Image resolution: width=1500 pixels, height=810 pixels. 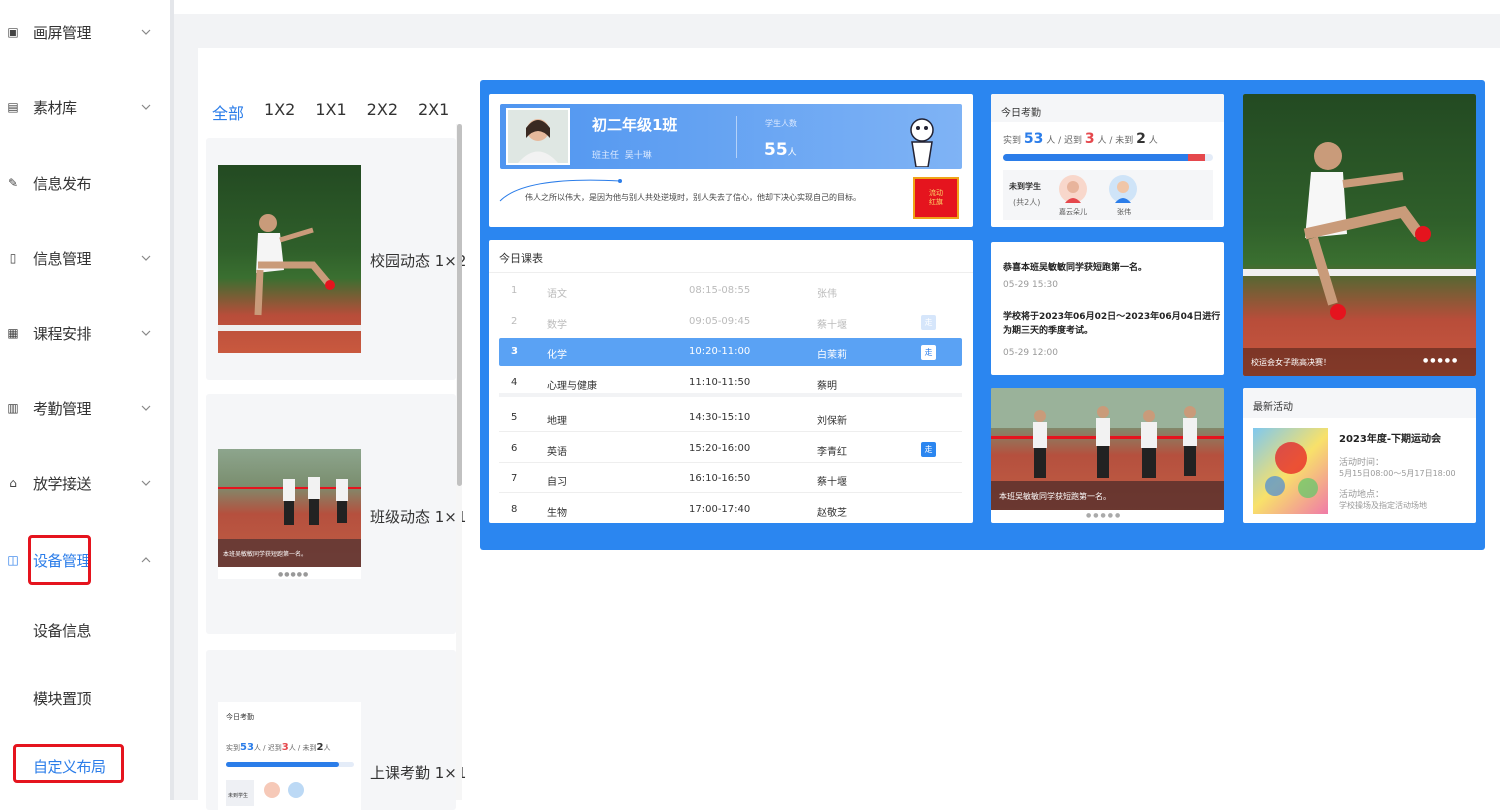 I want to click on sidebar-item-label: 课程安排, so click(x=62, y=333).